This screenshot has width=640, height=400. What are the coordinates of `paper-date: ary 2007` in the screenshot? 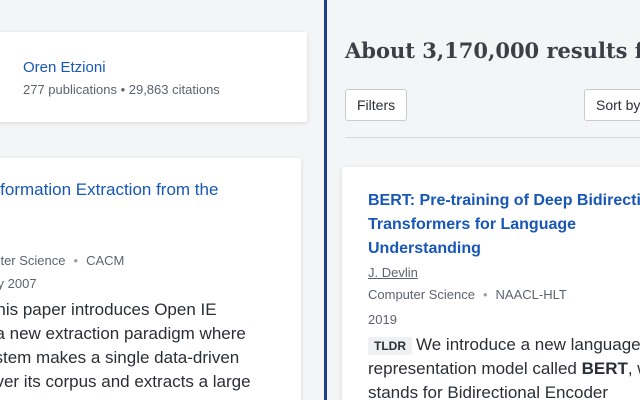 It's located at (18, 283).